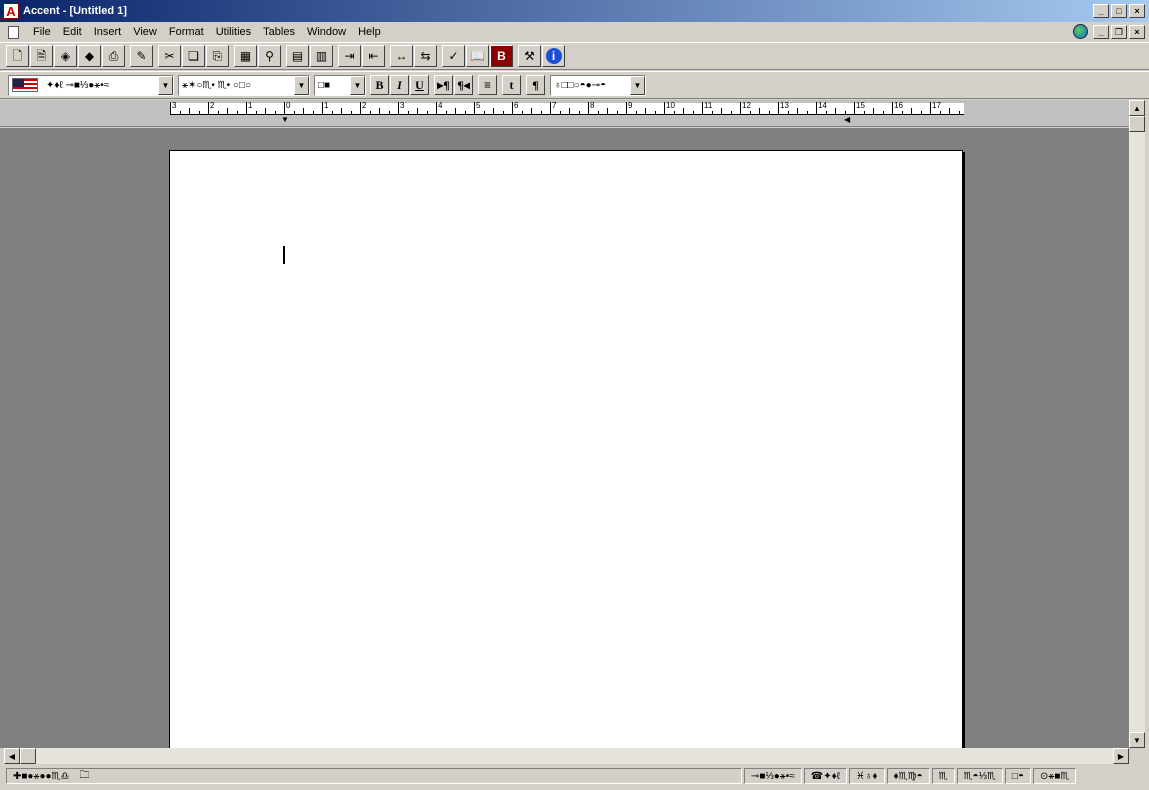  What do you see at coordinates (374, 776) in the screenshot?
I see `status-left-pane: ✚■●⚹●●♏♎ 🗀` at bounding box center [374, 776].